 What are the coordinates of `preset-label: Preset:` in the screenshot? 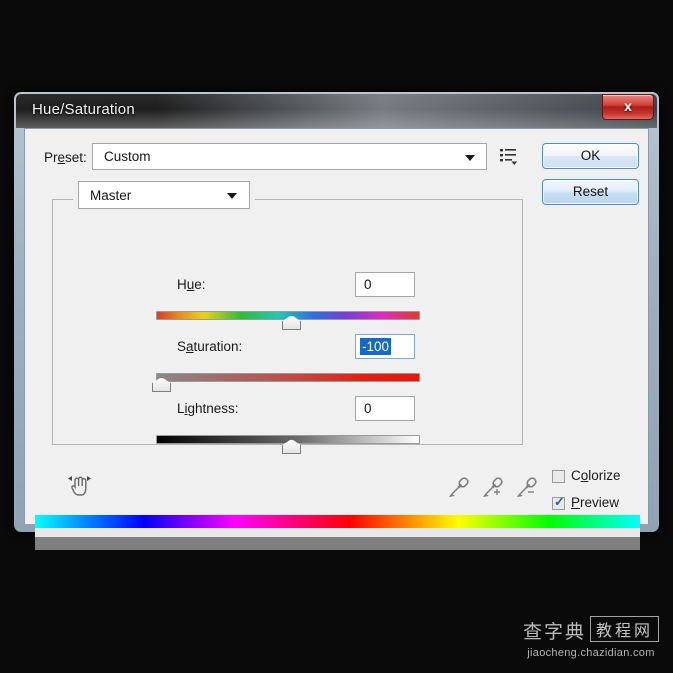 It's located at (65, 157).